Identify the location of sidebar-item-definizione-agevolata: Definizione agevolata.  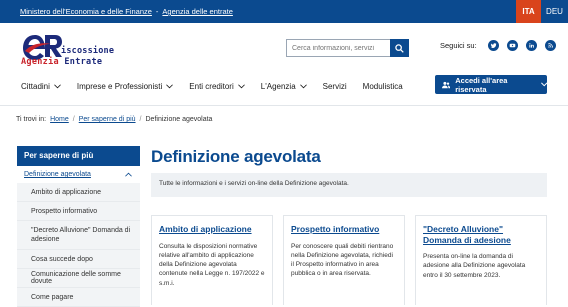
(78, 174).